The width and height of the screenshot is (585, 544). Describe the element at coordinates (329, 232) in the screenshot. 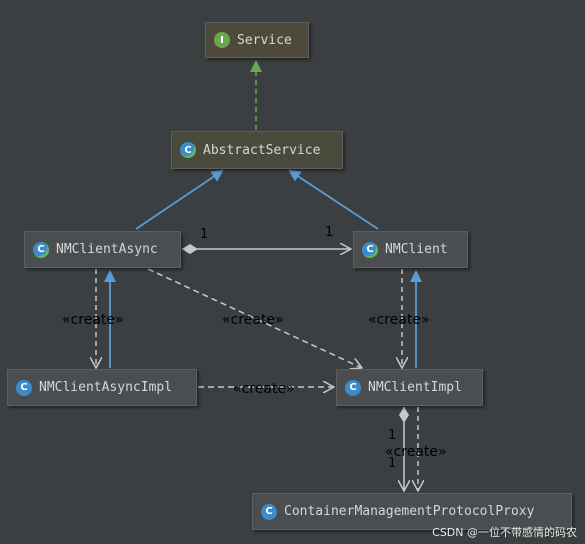

I see `mult-label-nmclient-side: 1` at that location.